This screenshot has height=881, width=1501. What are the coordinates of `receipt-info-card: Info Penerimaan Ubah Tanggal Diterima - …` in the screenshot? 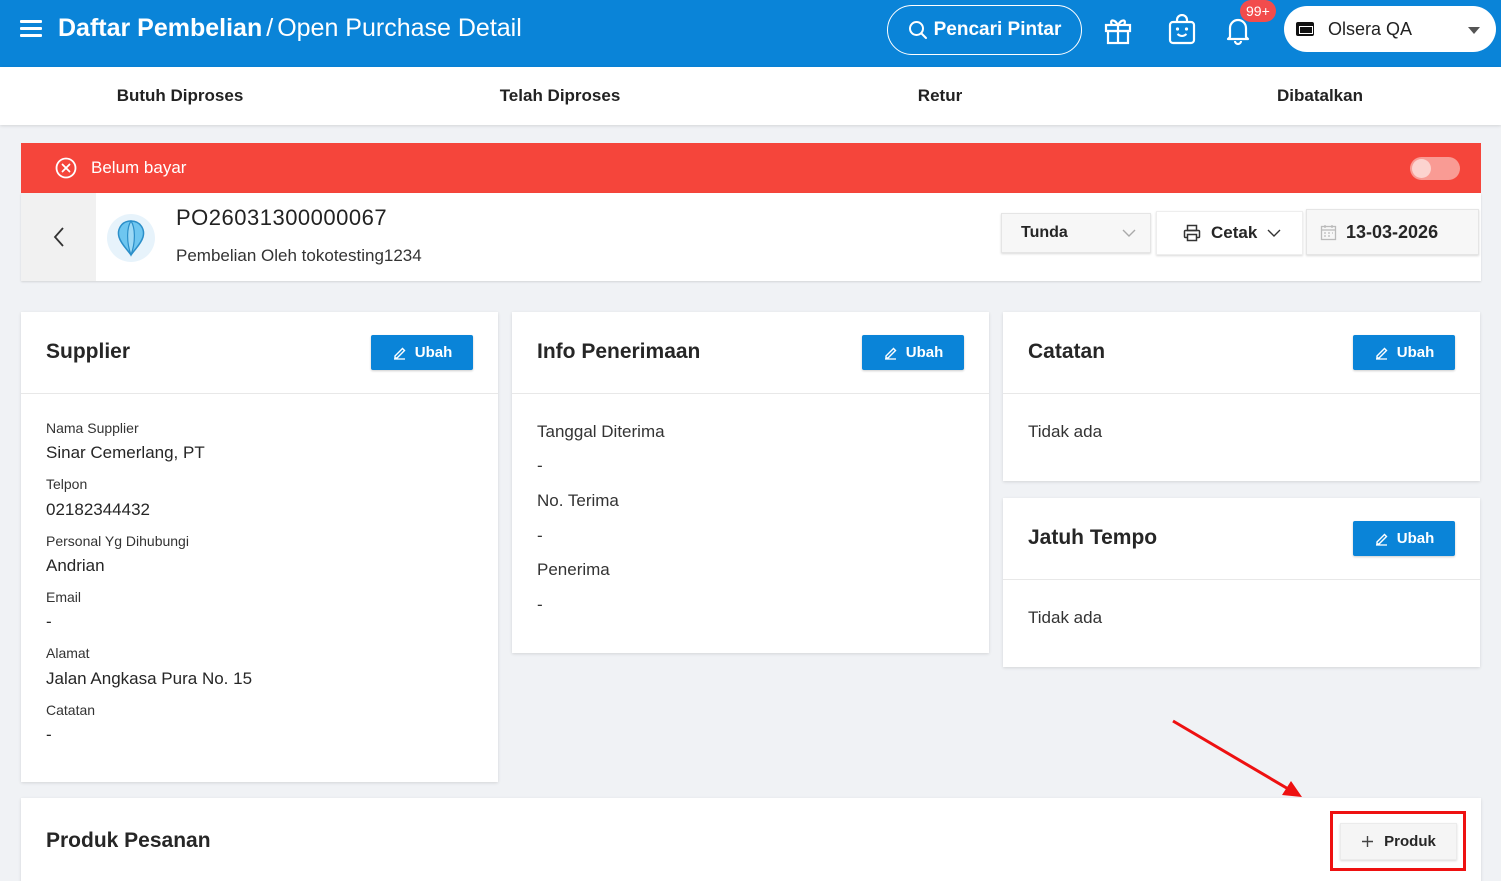 It's located at (750, 482).